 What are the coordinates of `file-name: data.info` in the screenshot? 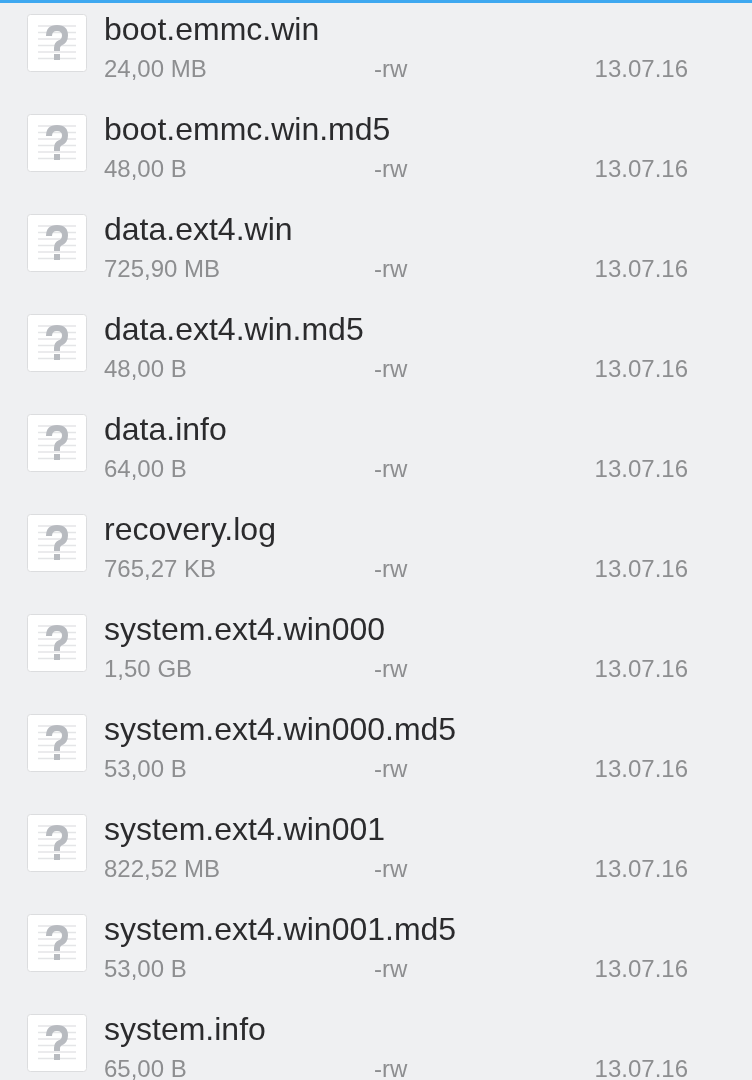 It's located at (165, 429).